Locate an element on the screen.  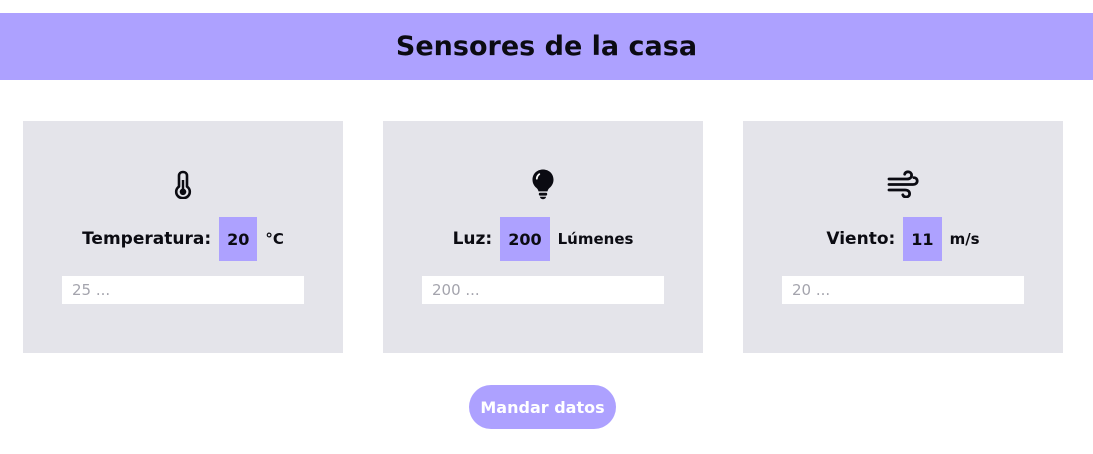
page-header: Sensores de la casa is located at coordinates (546, 46).